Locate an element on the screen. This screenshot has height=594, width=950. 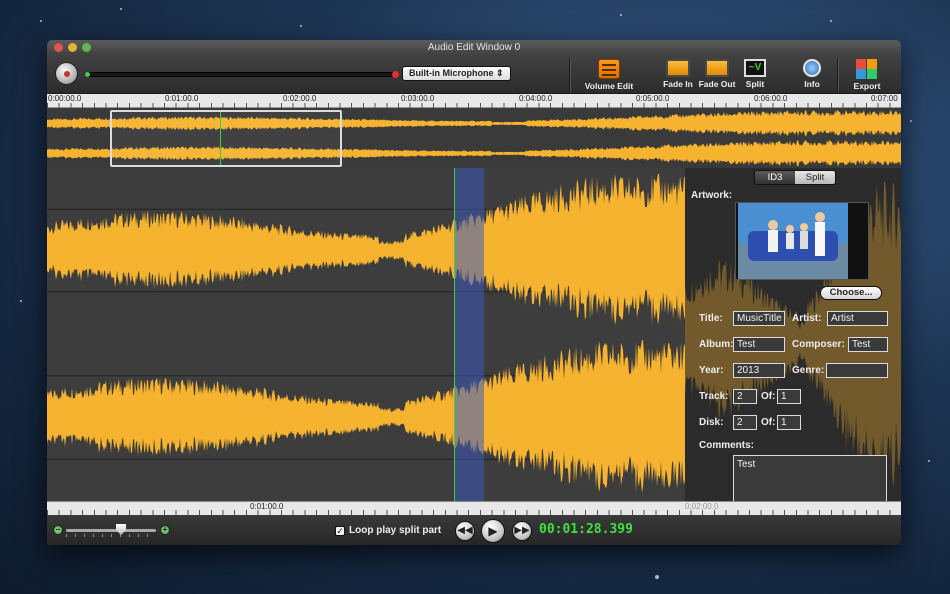
loop-label: Loop play split part is located at coordinates (395, 530).